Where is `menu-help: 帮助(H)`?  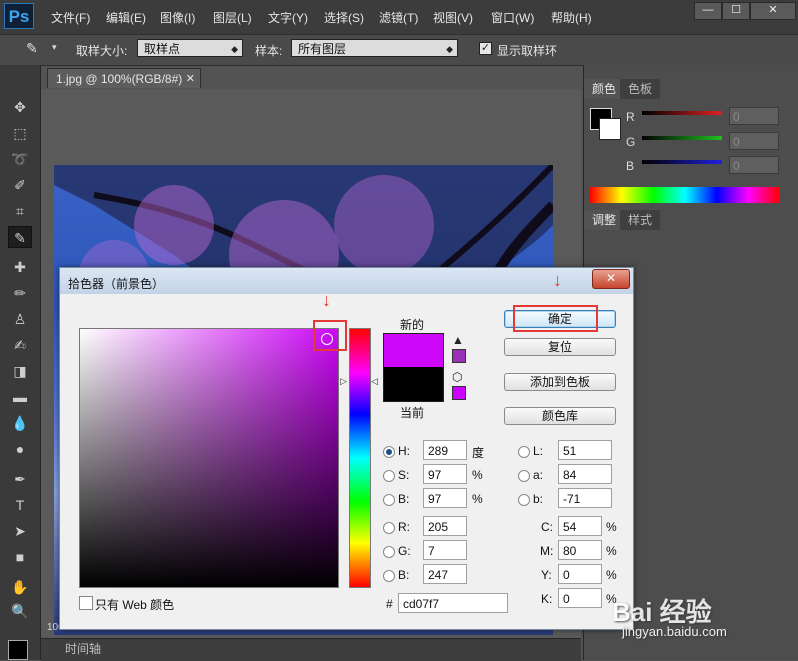 menu-help: 帮助(H) is located at coordinates (571, 17).